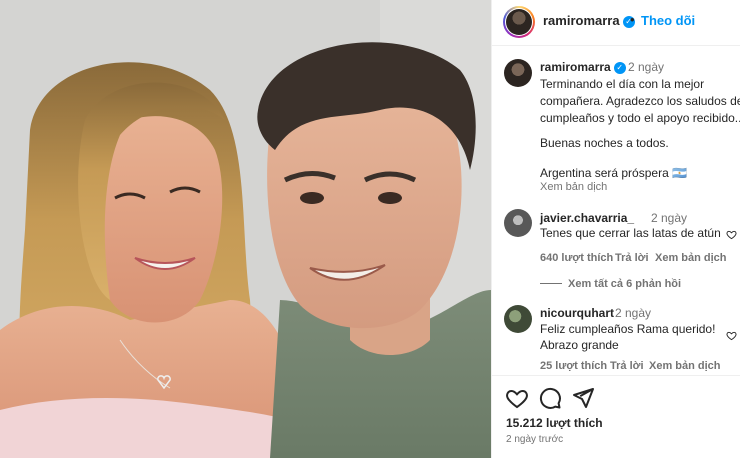 The width and height of the screenshot is (740, 458). Describe the element at coordinates (573, 187) in the screenshot. I see `caption-translate-link: Xem bản dịch` at that location.